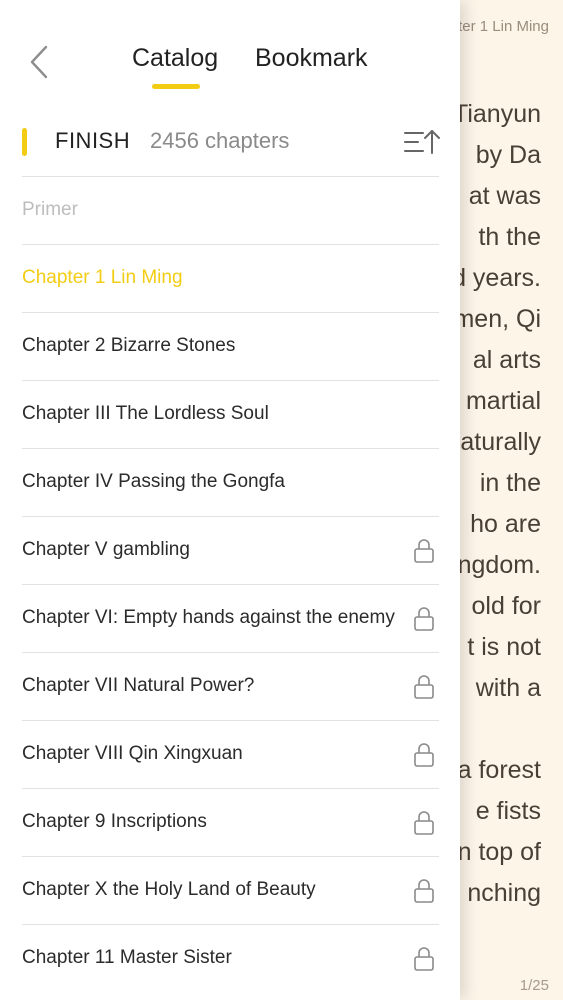 The height and width of the screenshot is (1000, 563). What do you see at coordinates (230, 210) in the screenshot?
I see `chapter-item-primer: Primer` at bounding box center [230, 210].